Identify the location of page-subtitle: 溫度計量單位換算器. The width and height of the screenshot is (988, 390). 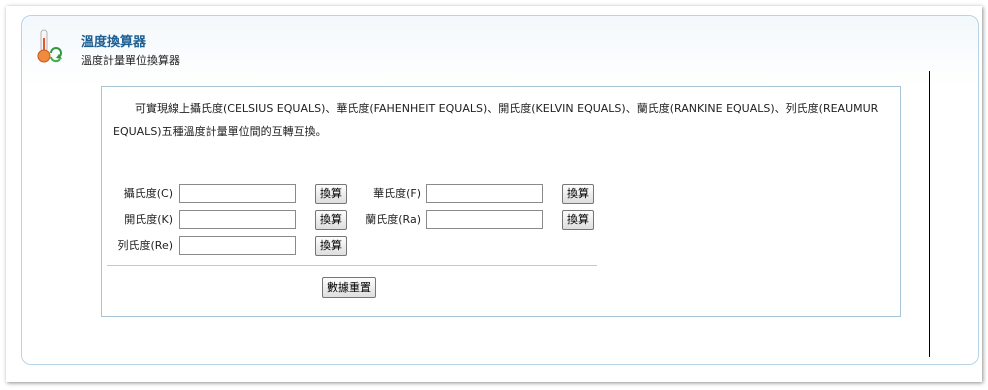
(130, 60).